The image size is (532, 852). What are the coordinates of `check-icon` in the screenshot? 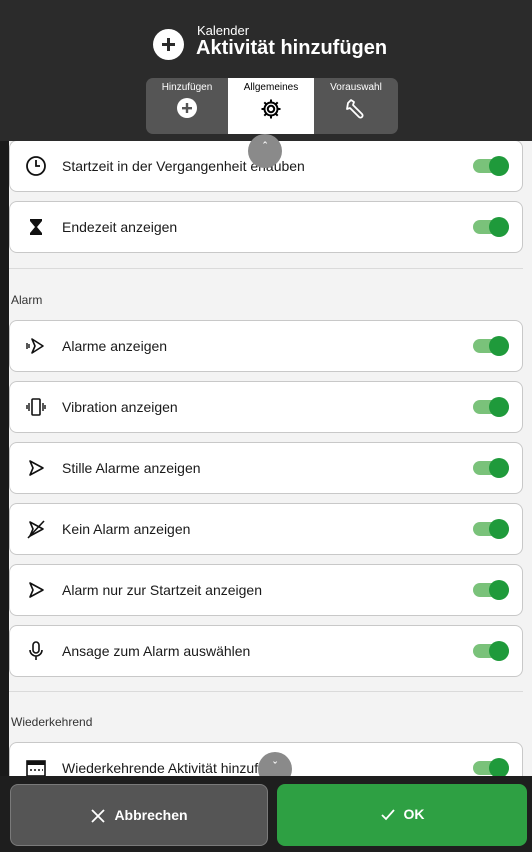 It's located at (387, 815).